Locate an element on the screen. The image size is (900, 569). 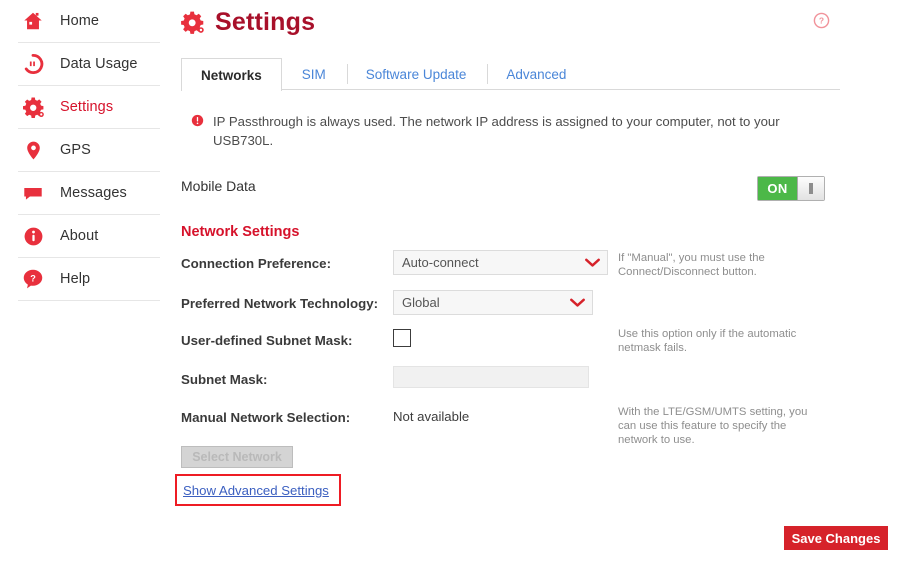
tab-advanced: Advanced is located at coordinates (536, 74).